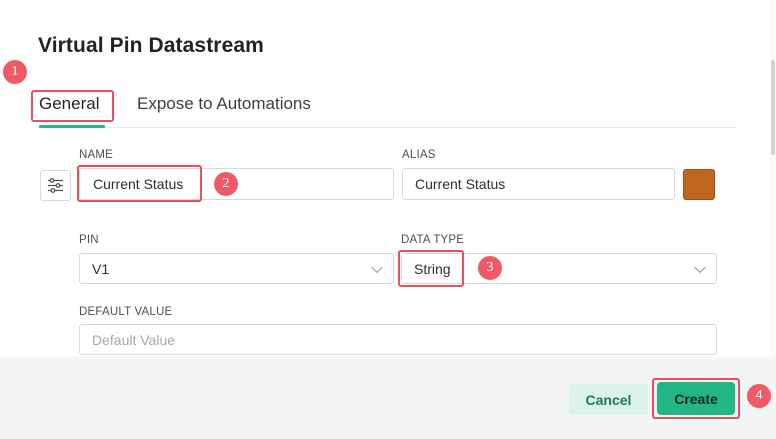 This screenshot has width=776, height=439. Describe the element at coordinates (608, 399) in the screenshot. I see `cancel-button: Cancel` at that location.